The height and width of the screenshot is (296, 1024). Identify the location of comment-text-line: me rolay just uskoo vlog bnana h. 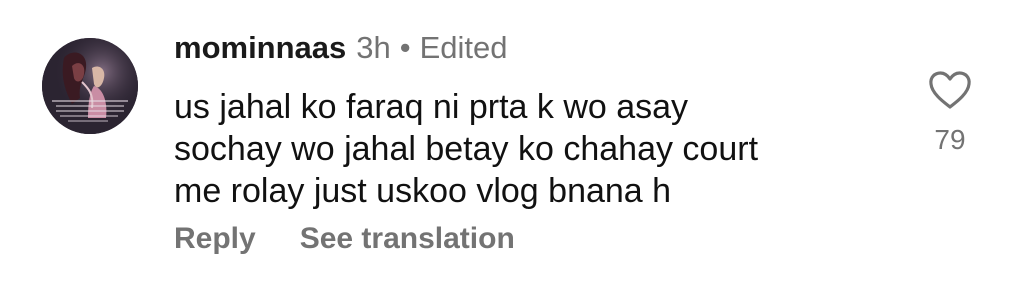
(423, 191).